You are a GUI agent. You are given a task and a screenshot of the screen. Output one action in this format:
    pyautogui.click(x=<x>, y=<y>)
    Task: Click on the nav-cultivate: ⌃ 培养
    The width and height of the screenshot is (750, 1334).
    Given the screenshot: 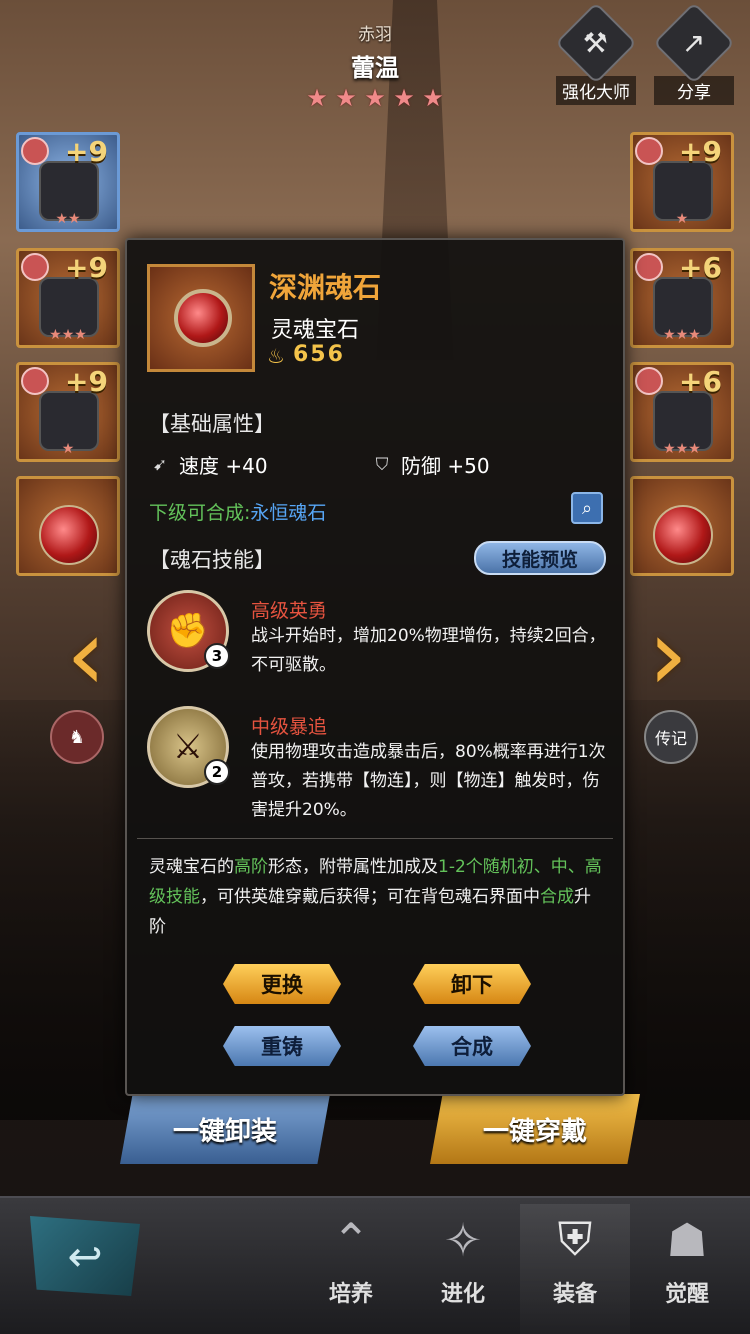 What is the action you would take?
    pyautogui.click(x=351, y=1256)
    